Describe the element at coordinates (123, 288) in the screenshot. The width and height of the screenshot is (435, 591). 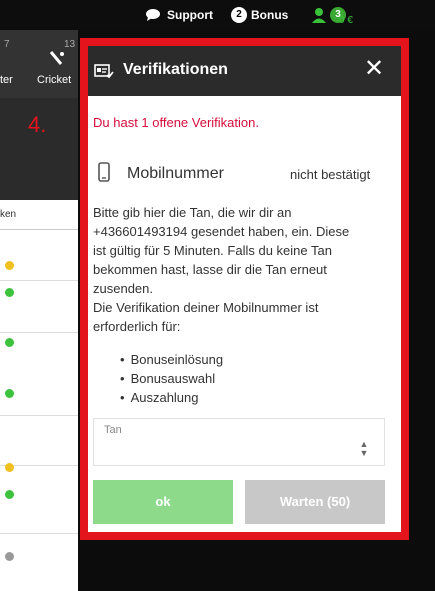
I see `description-line: zusenden.` at that location.